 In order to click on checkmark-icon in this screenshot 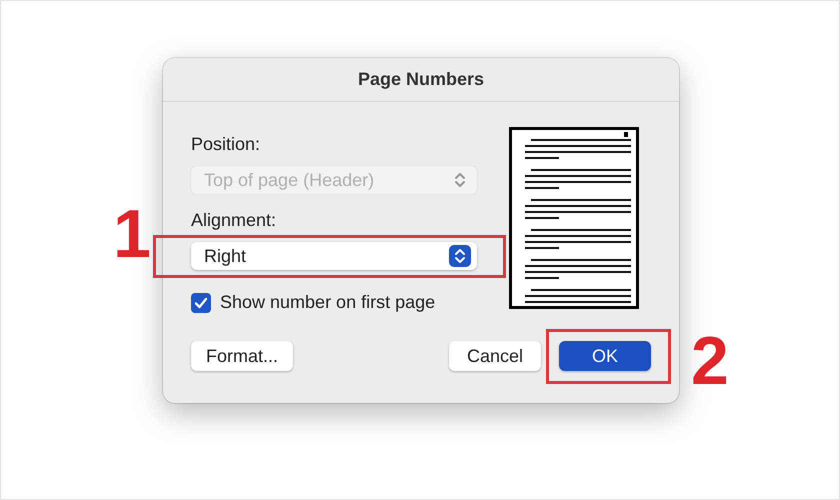, I will do `click(201, 303)`.